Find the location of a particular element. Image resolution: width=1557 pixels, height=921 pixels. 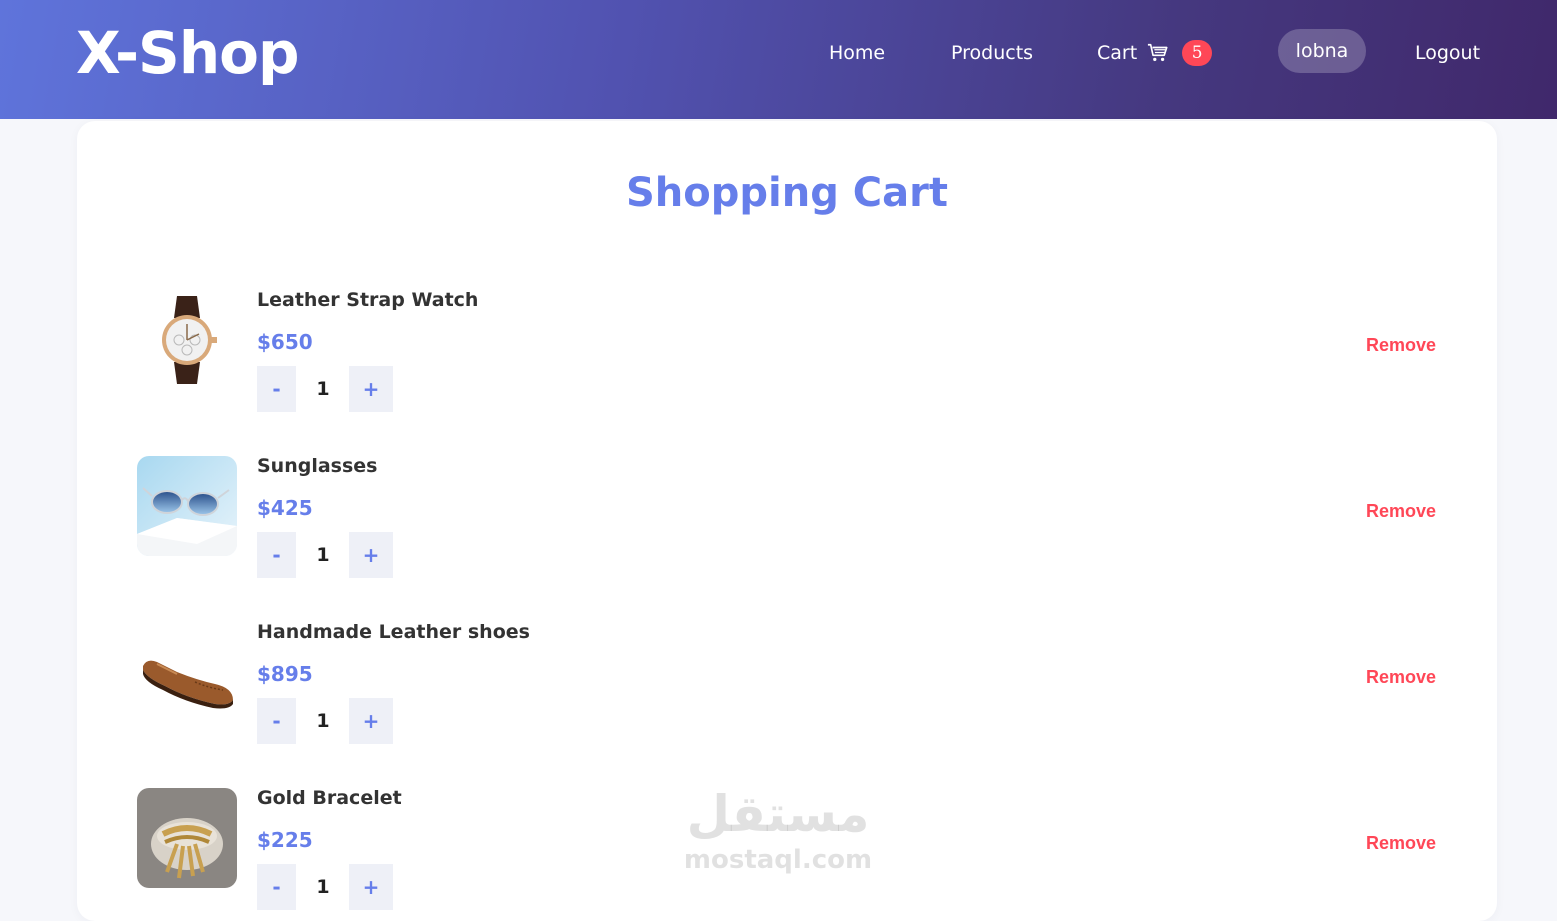

page-title: Shopping Cart is located at coordinates (787, 193).